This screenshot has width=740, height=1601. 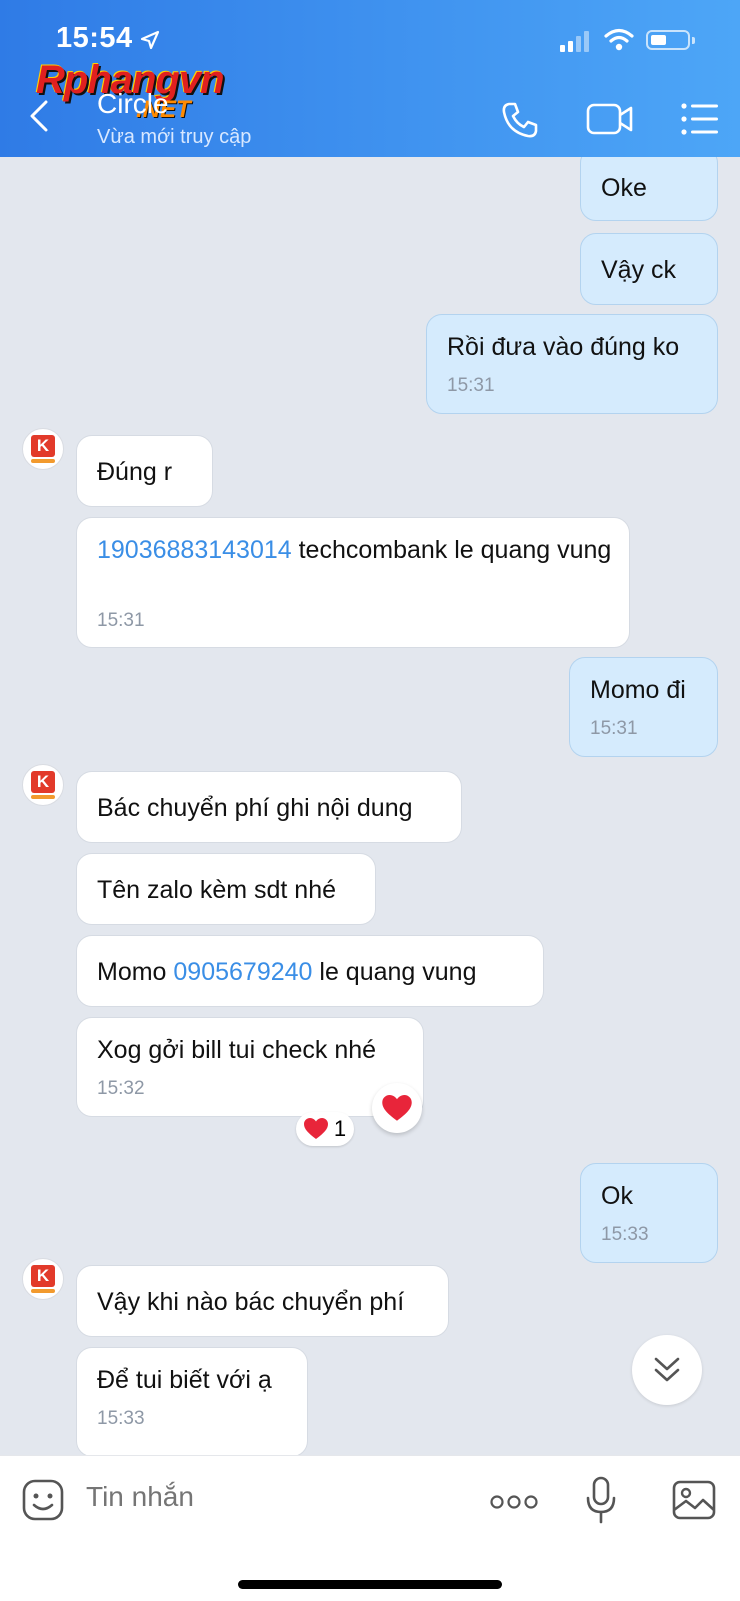 I want to click on message-bubble-outgoing: Vậy ck, so click(x=649, y=269).